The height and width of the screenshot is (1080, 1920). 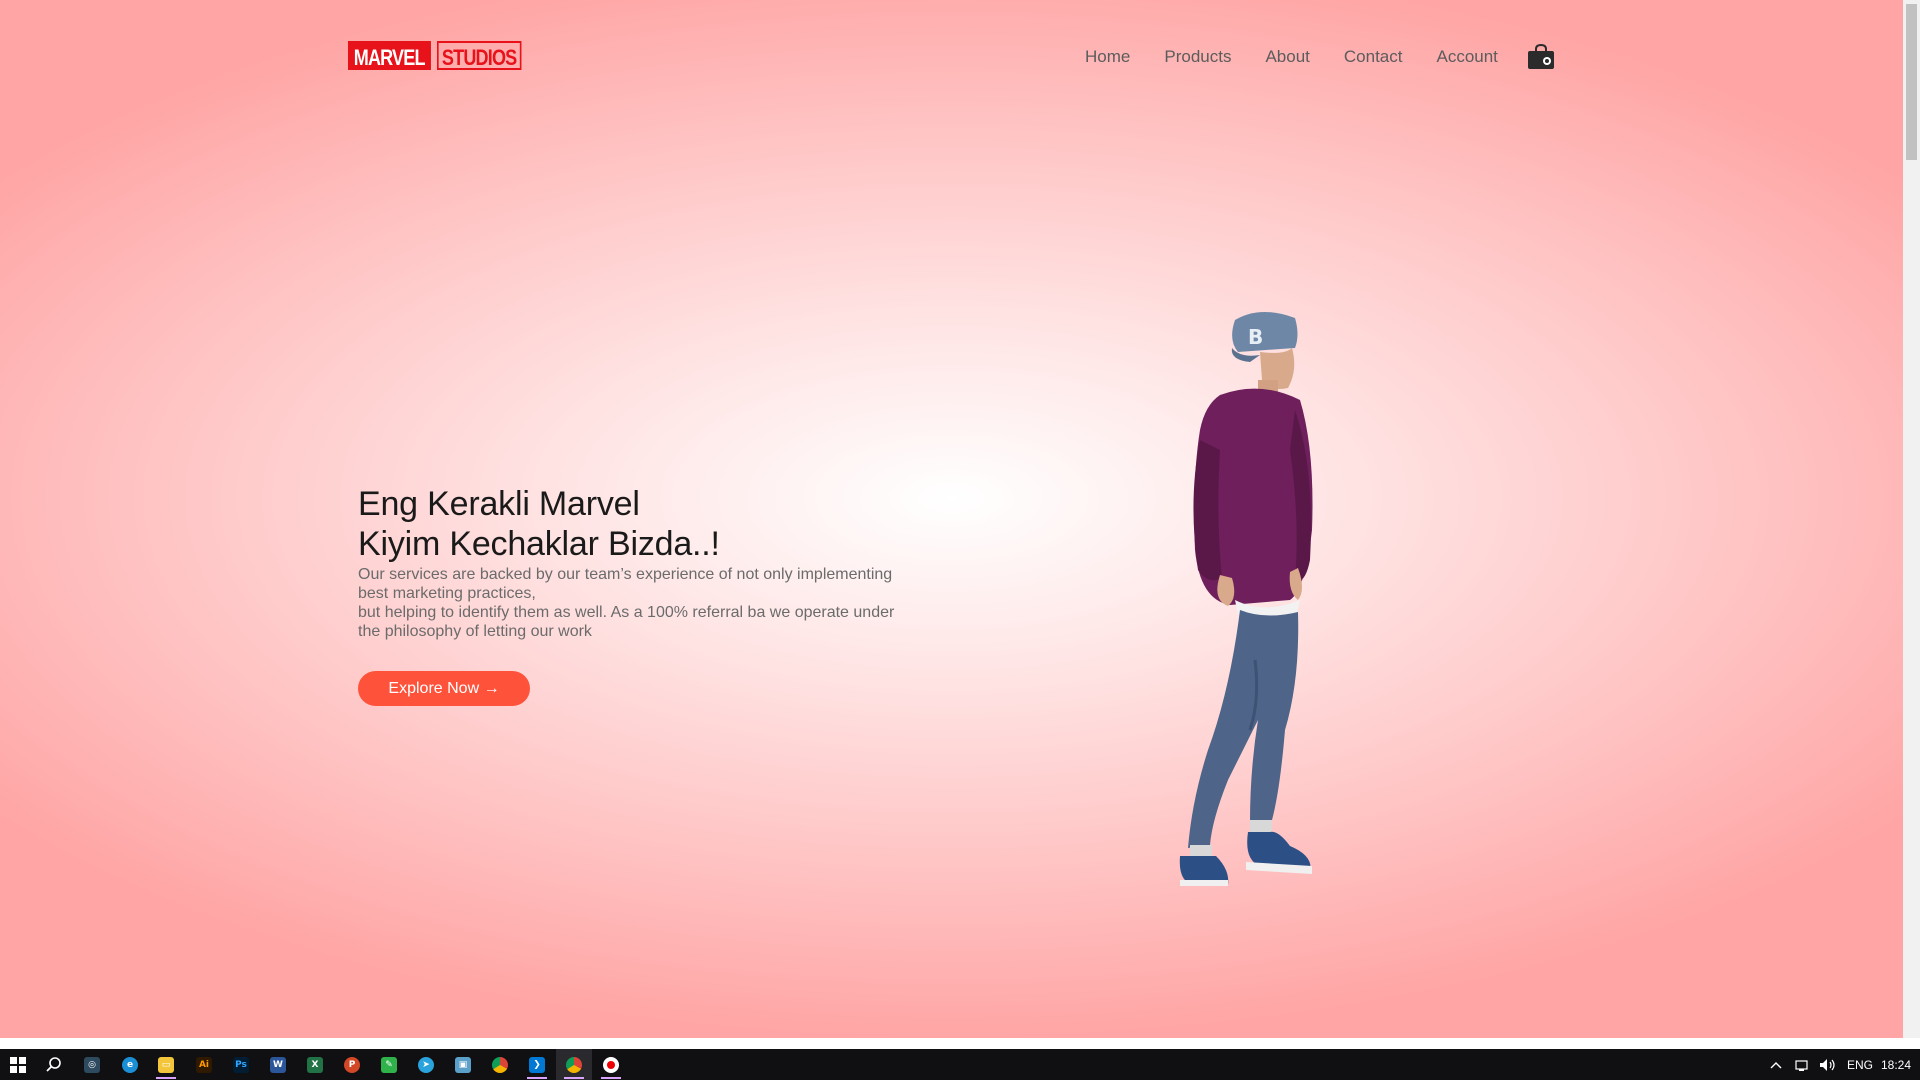 What do you see at coordinates (1911, 82) in the screenshot?
I see `scrollbar-thumb` at bounding box center [1911, 82].